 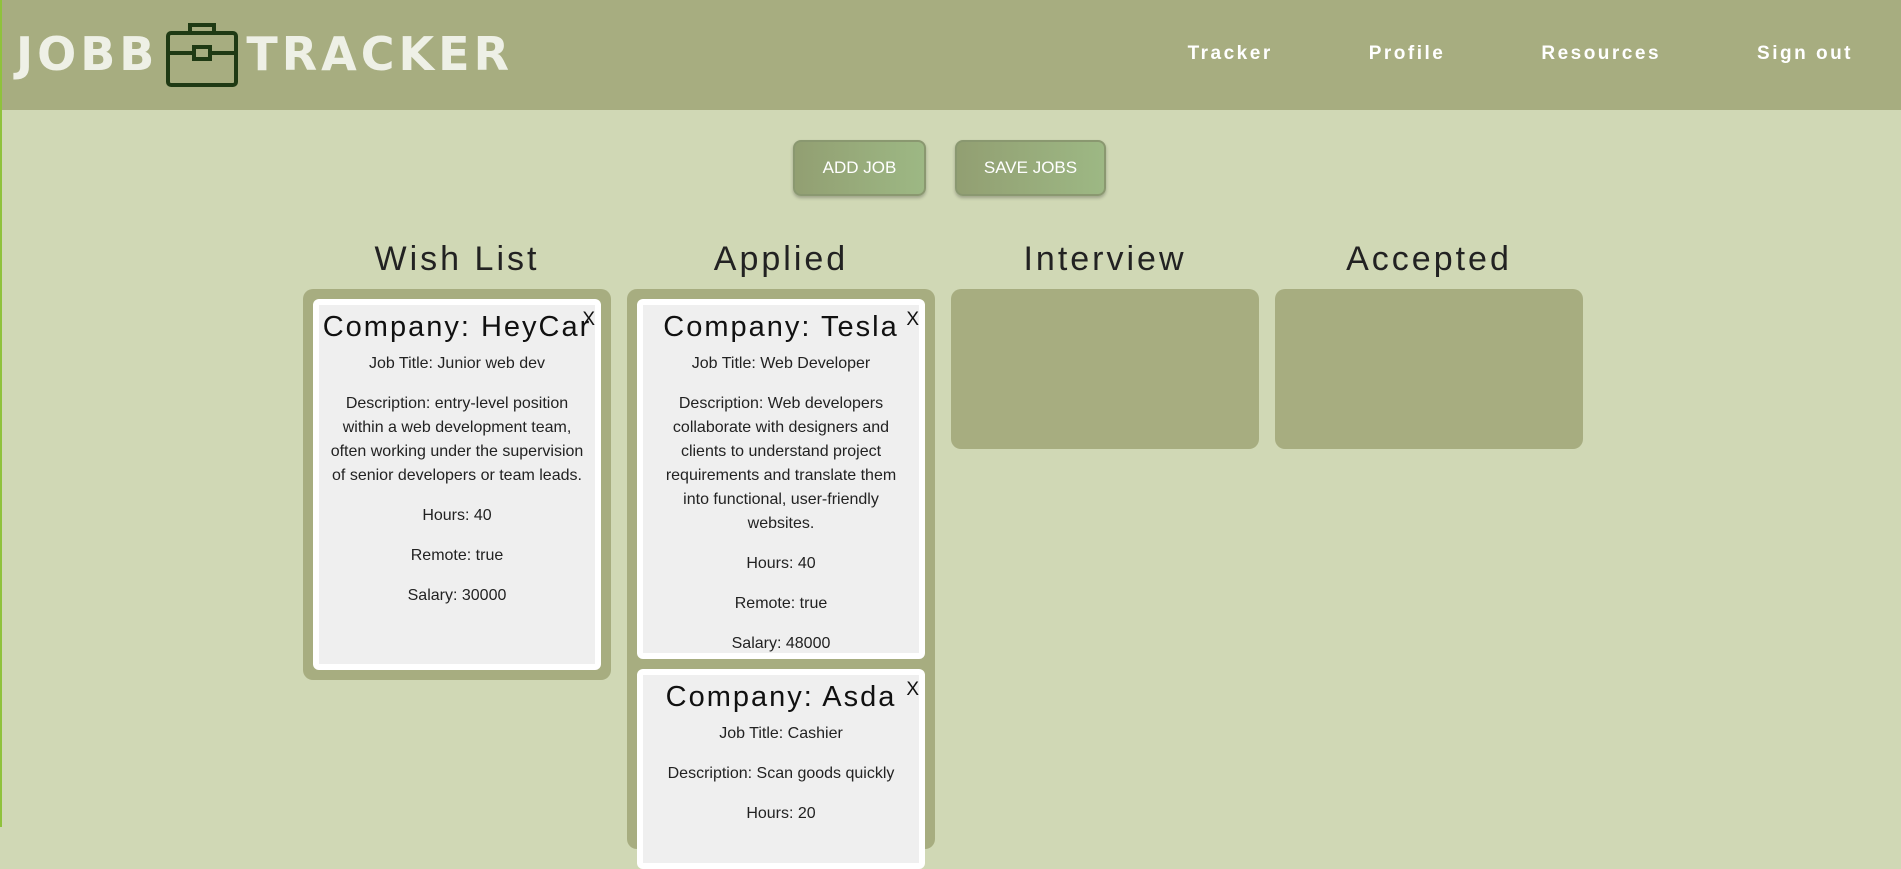 What do you see at coordinates (87, 54) in the screenshot?
I see `logo-text-left: JOBB` at bounding box center [87, 54].